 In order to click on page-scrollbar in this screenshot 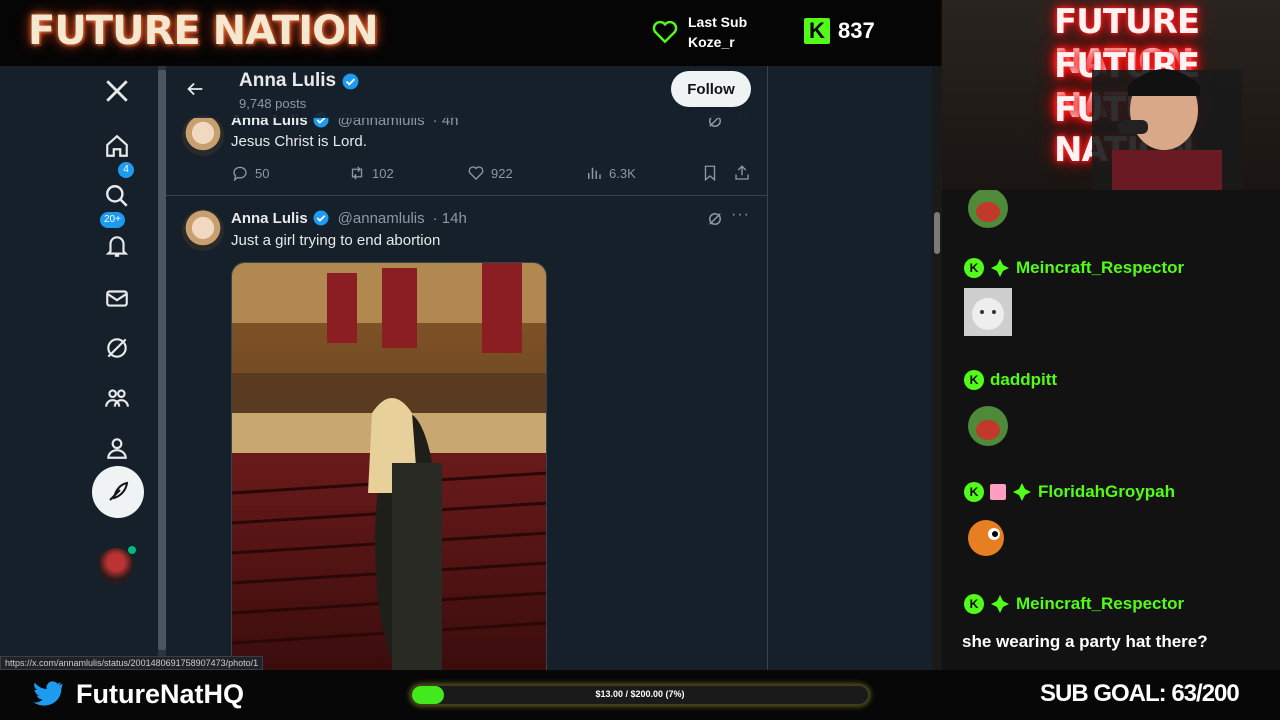, I will do `click(937, 368)`.